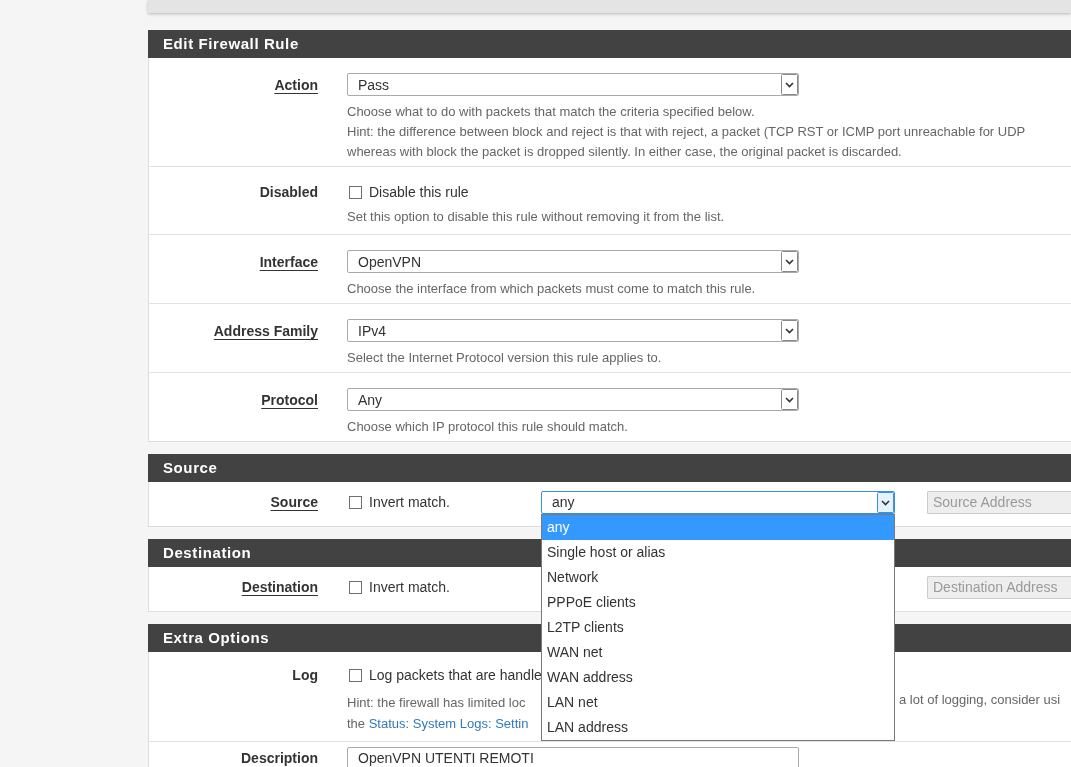 This screenshot has height=767, width=1071. Describe the element at coordinates (573, 757) in the screenshot. I see `description-field: OpenVPN UTENTI REMOTI` at that location.